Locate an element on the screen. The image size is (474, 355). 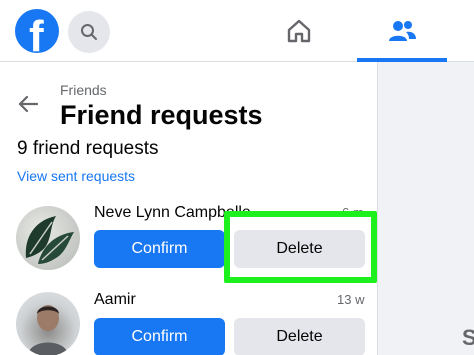
person-photo is located at coordinates (48, 330).